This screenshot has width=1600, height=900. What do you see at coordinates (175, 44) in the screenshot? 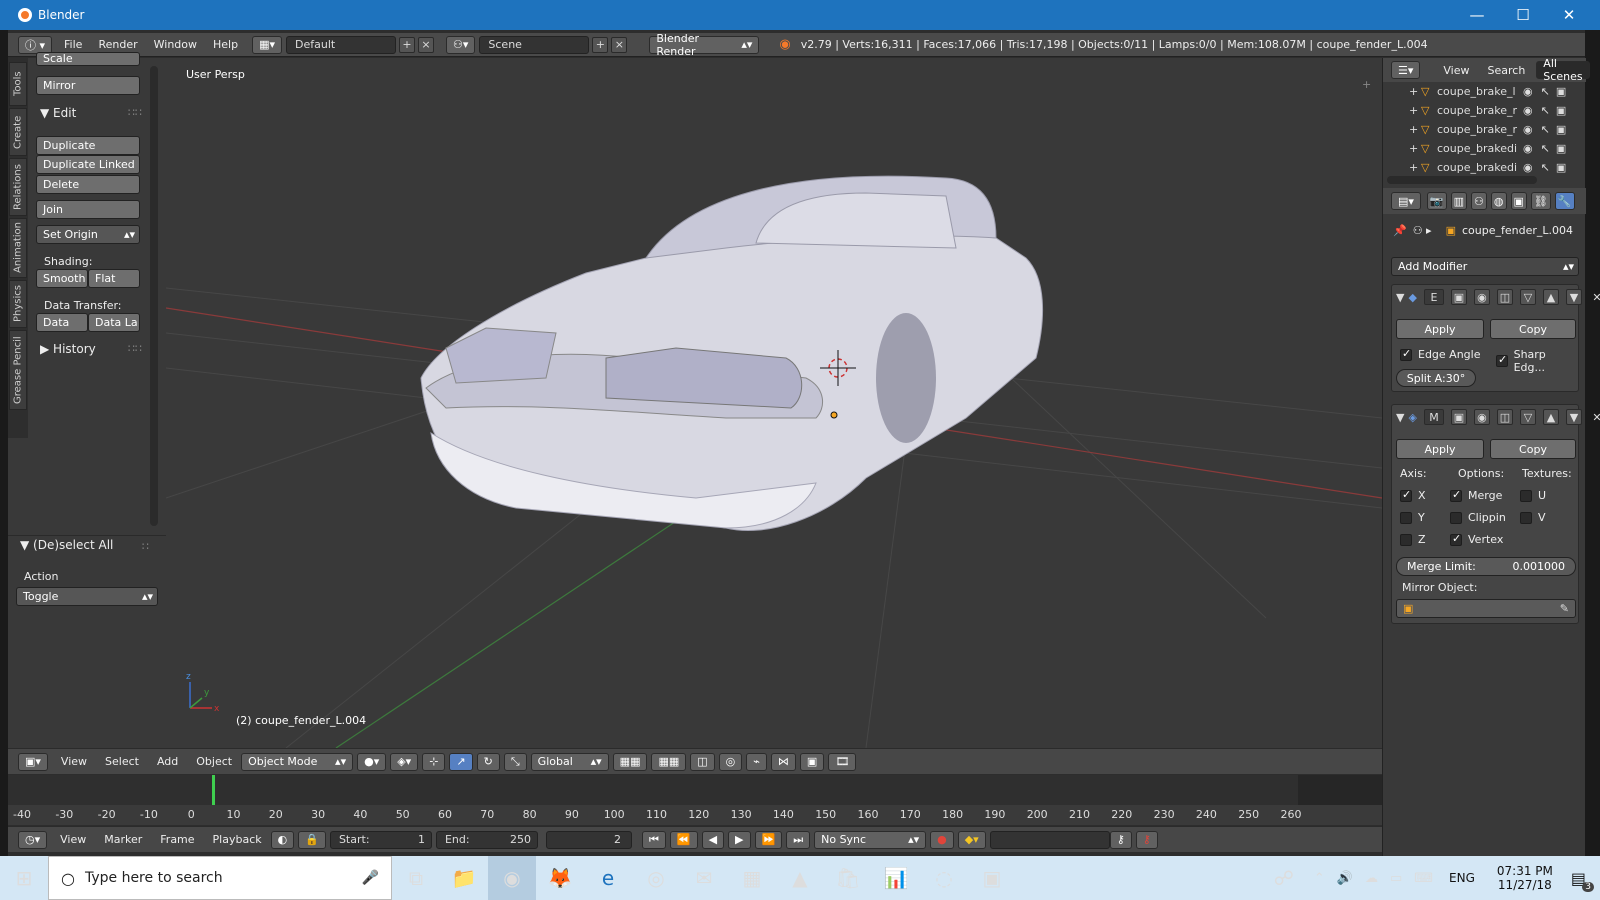
I see `menu-window: Window` at bounding box center [175, 44].